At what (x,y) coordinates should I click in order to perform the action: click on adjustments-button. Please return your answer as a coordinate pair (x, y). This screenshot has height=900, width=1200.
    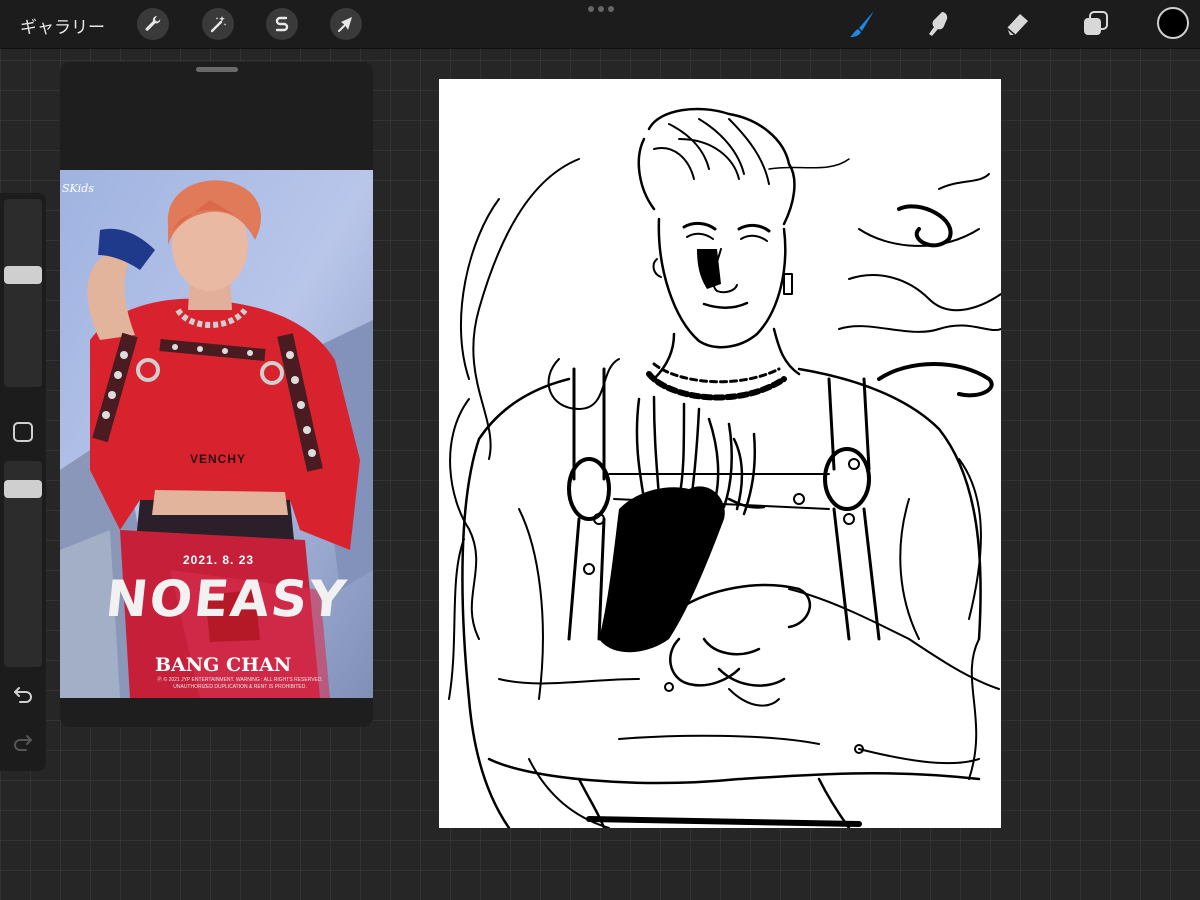
    Looking at the image, I should click on (218, 24).